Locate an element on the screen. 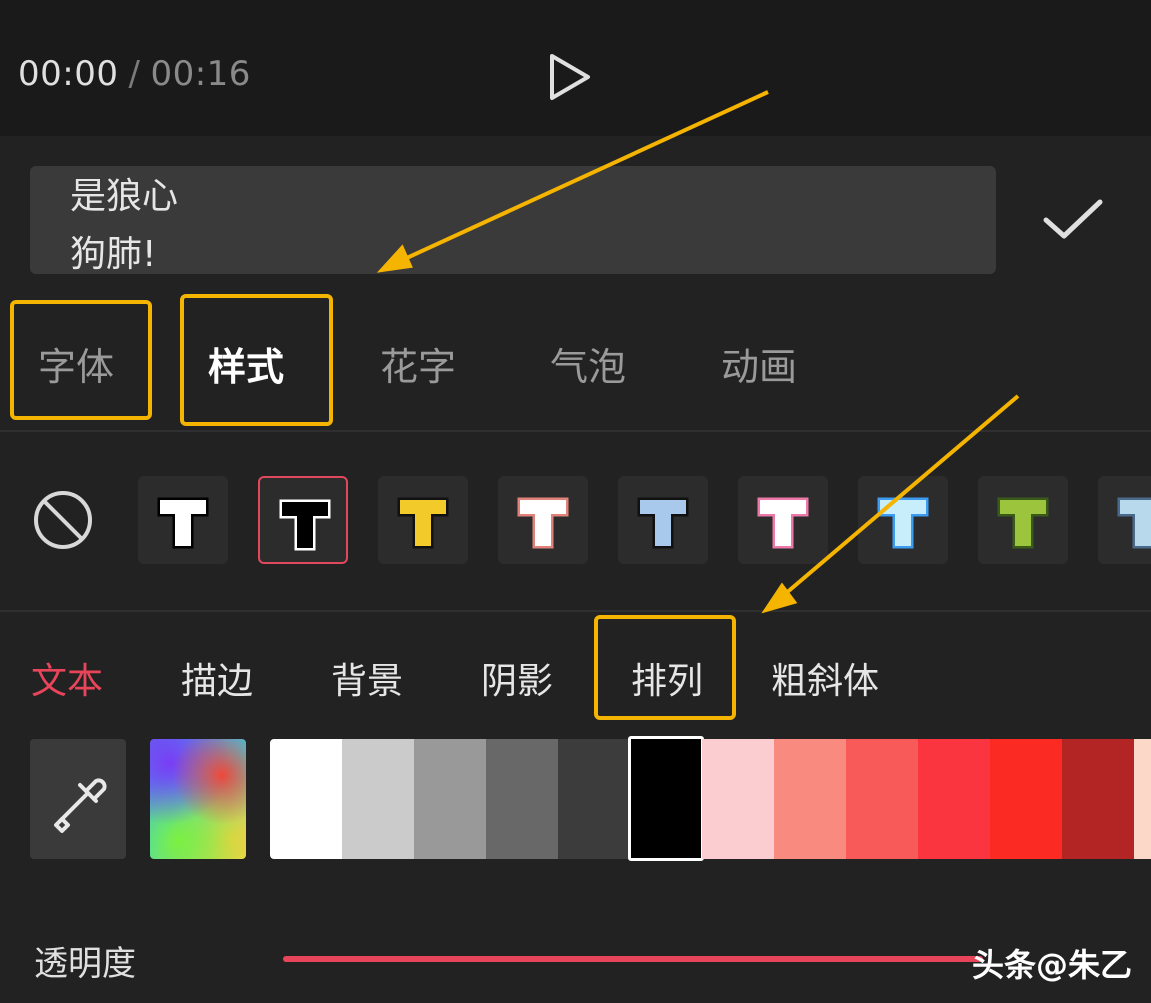 The height and width of the screenshot is (1003, 1151). preset-none is located at coordinates (63, 520).